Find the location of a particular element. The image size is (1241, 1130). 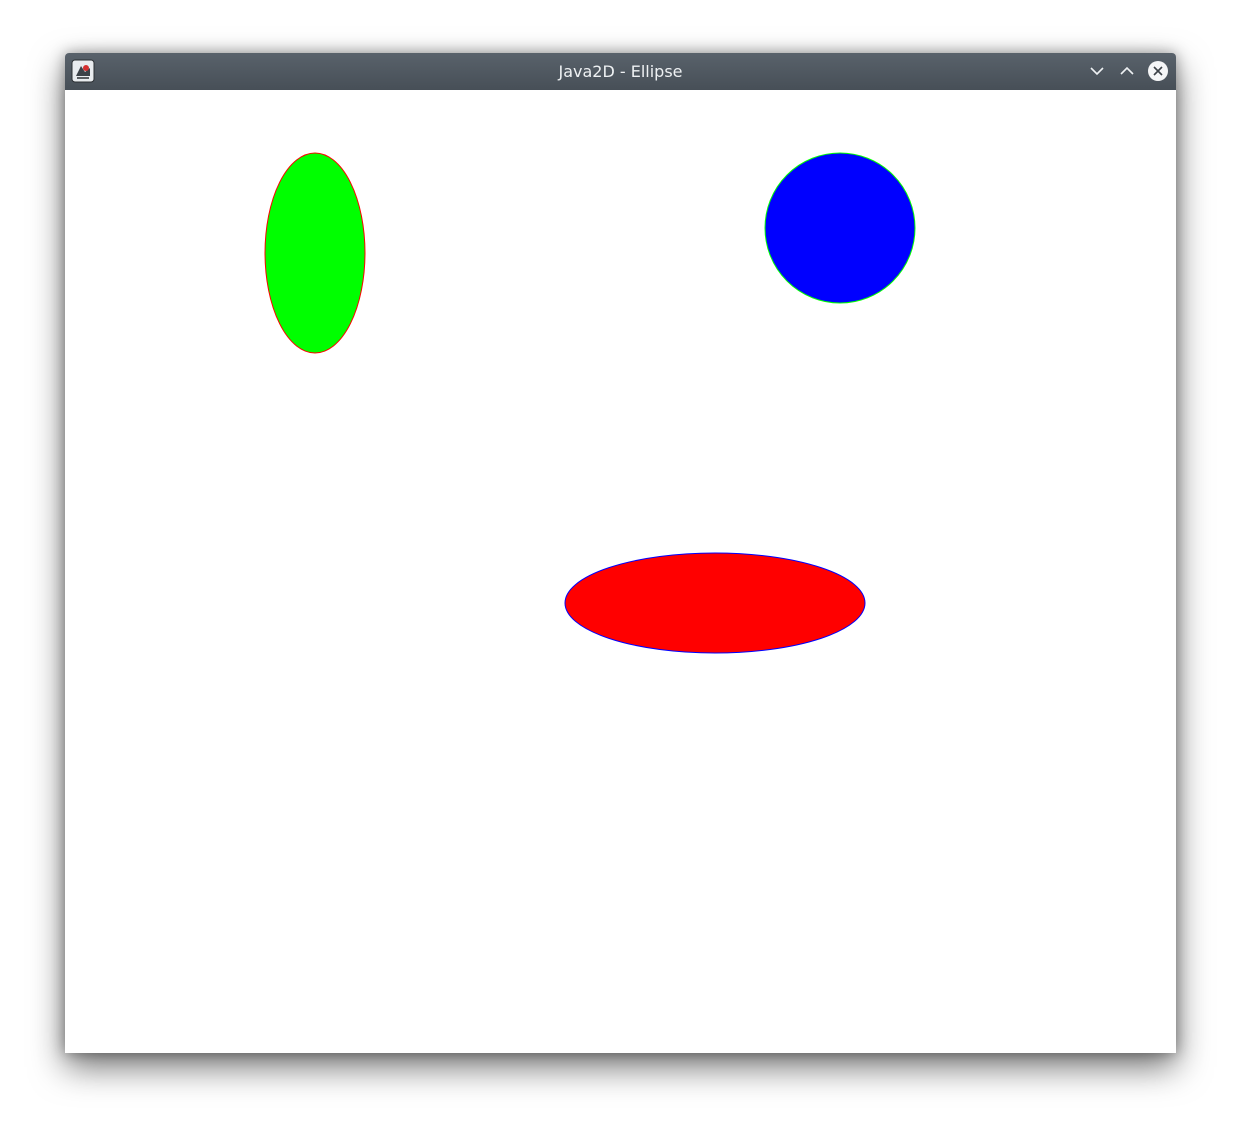

chevron-down-icon is located at coordinates (1097, 71).